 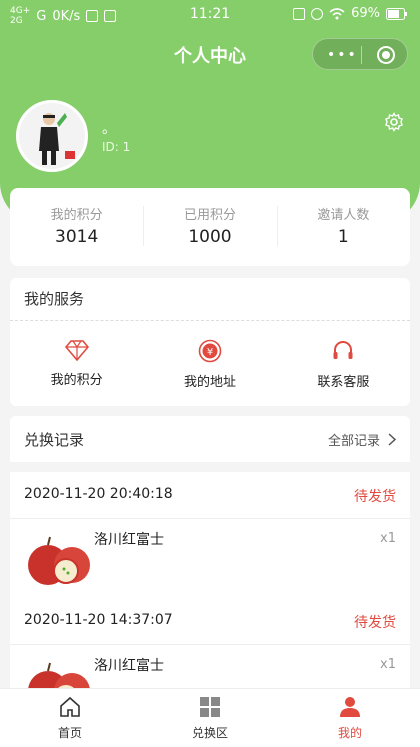 I want to click on stat-label: 我的积分, so click(x=76, y=215).